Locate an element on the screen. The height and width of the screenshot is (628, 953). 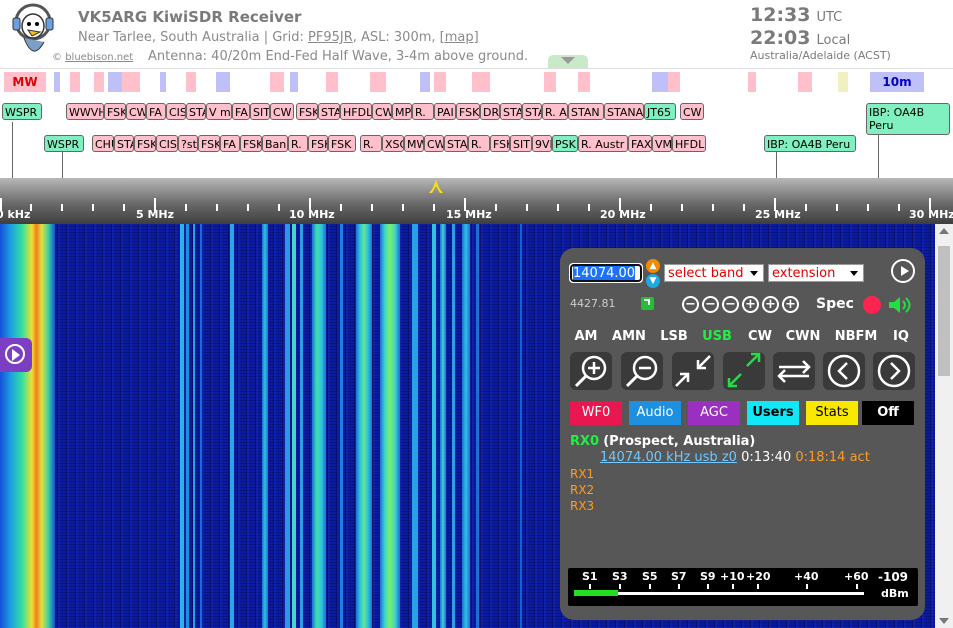
mode-iq: IQ is located at coordinates (901, 337).